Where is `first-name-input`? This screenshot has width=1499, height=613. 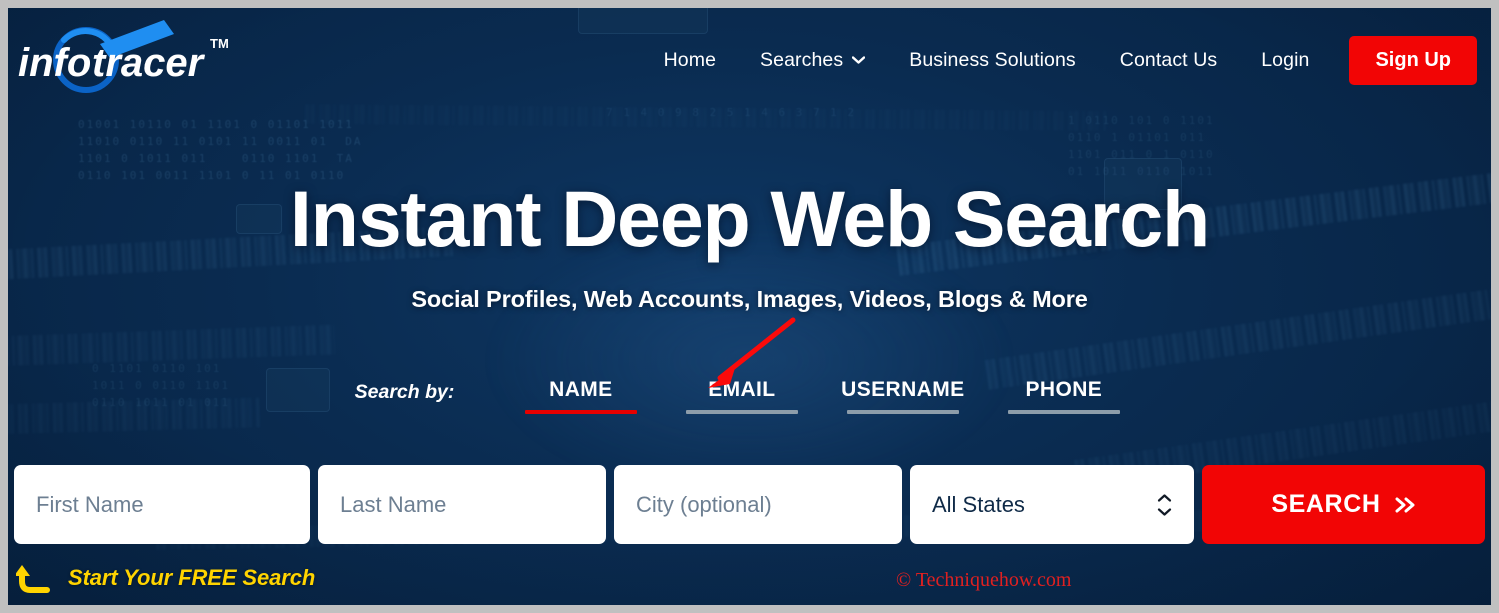
first-name-input is located at coordinates (162, 504).